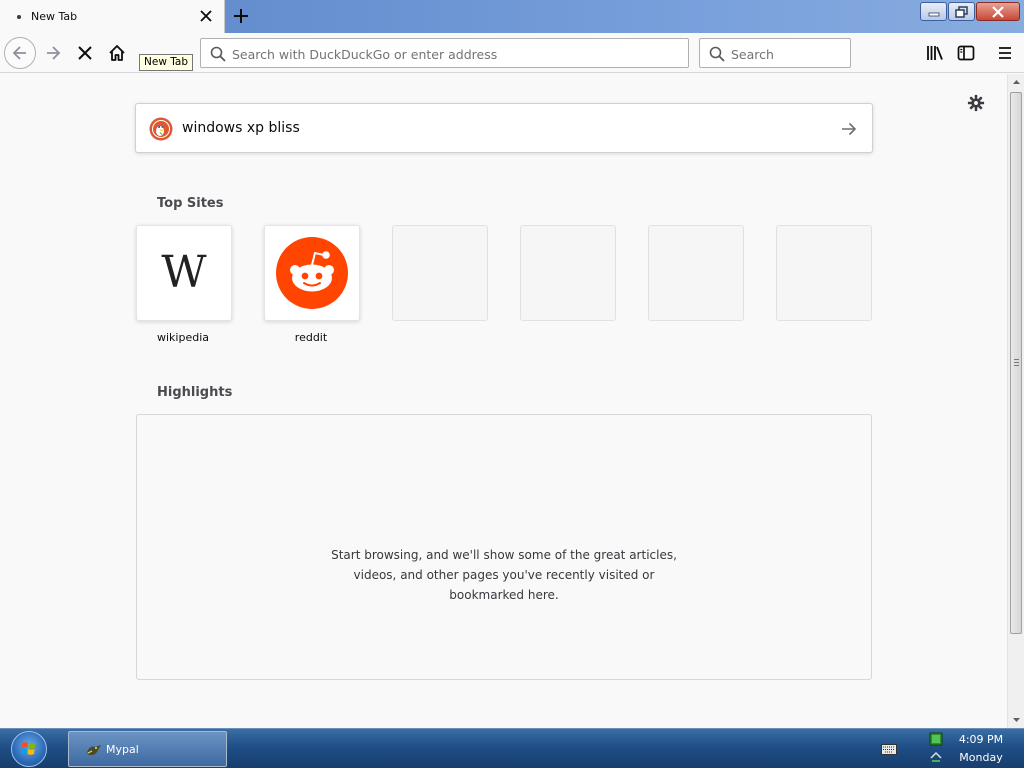 The image size is (1024, 768). Describe the element at coordinates (981, 757) in the screenshot. I see `clock-day: Monday` at that location.